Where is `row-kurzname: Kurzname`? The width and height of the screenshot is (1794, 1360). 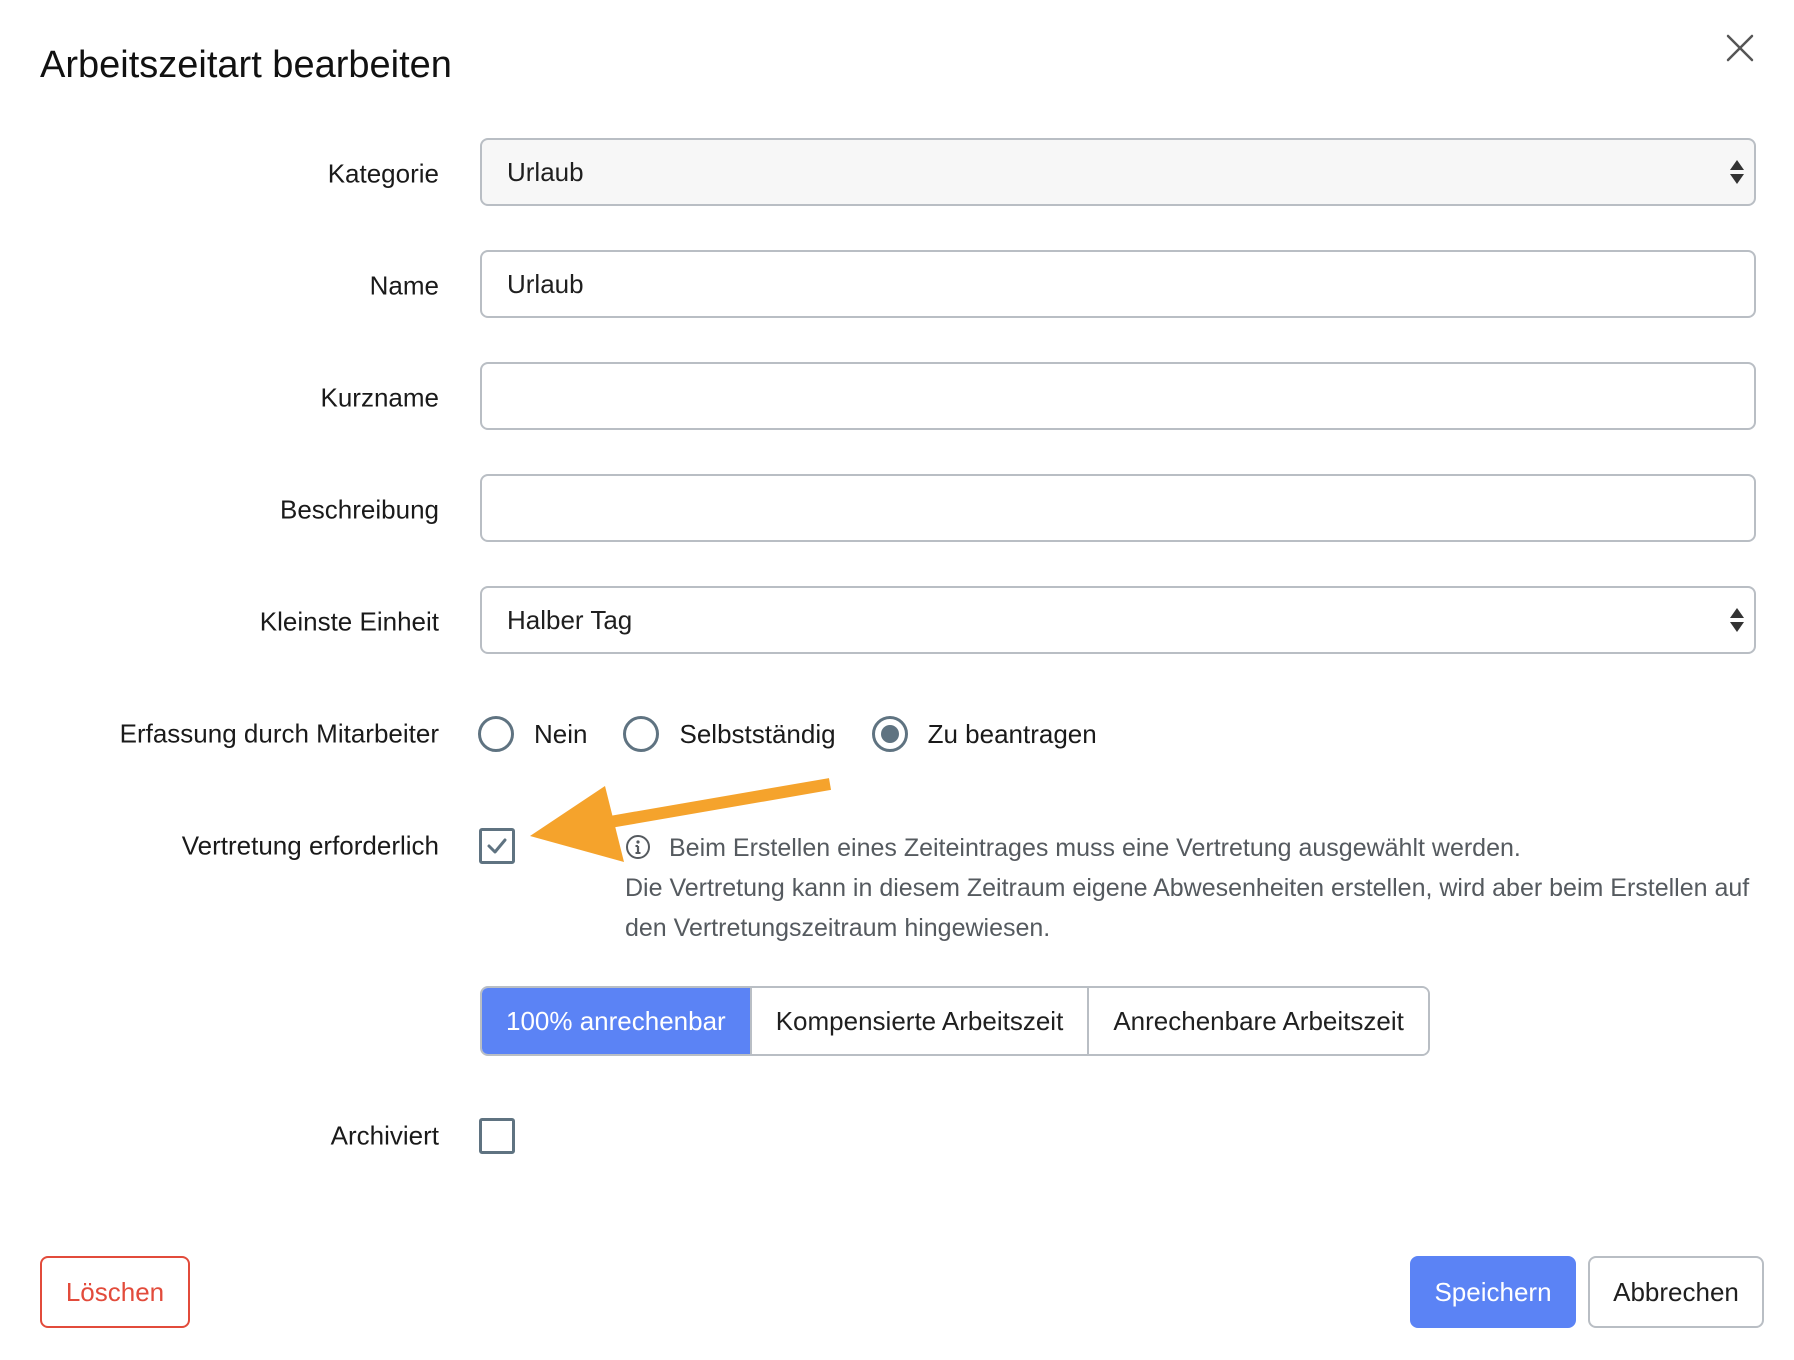
row-kurzname: Kurzname is located at coordinates (897, 398).